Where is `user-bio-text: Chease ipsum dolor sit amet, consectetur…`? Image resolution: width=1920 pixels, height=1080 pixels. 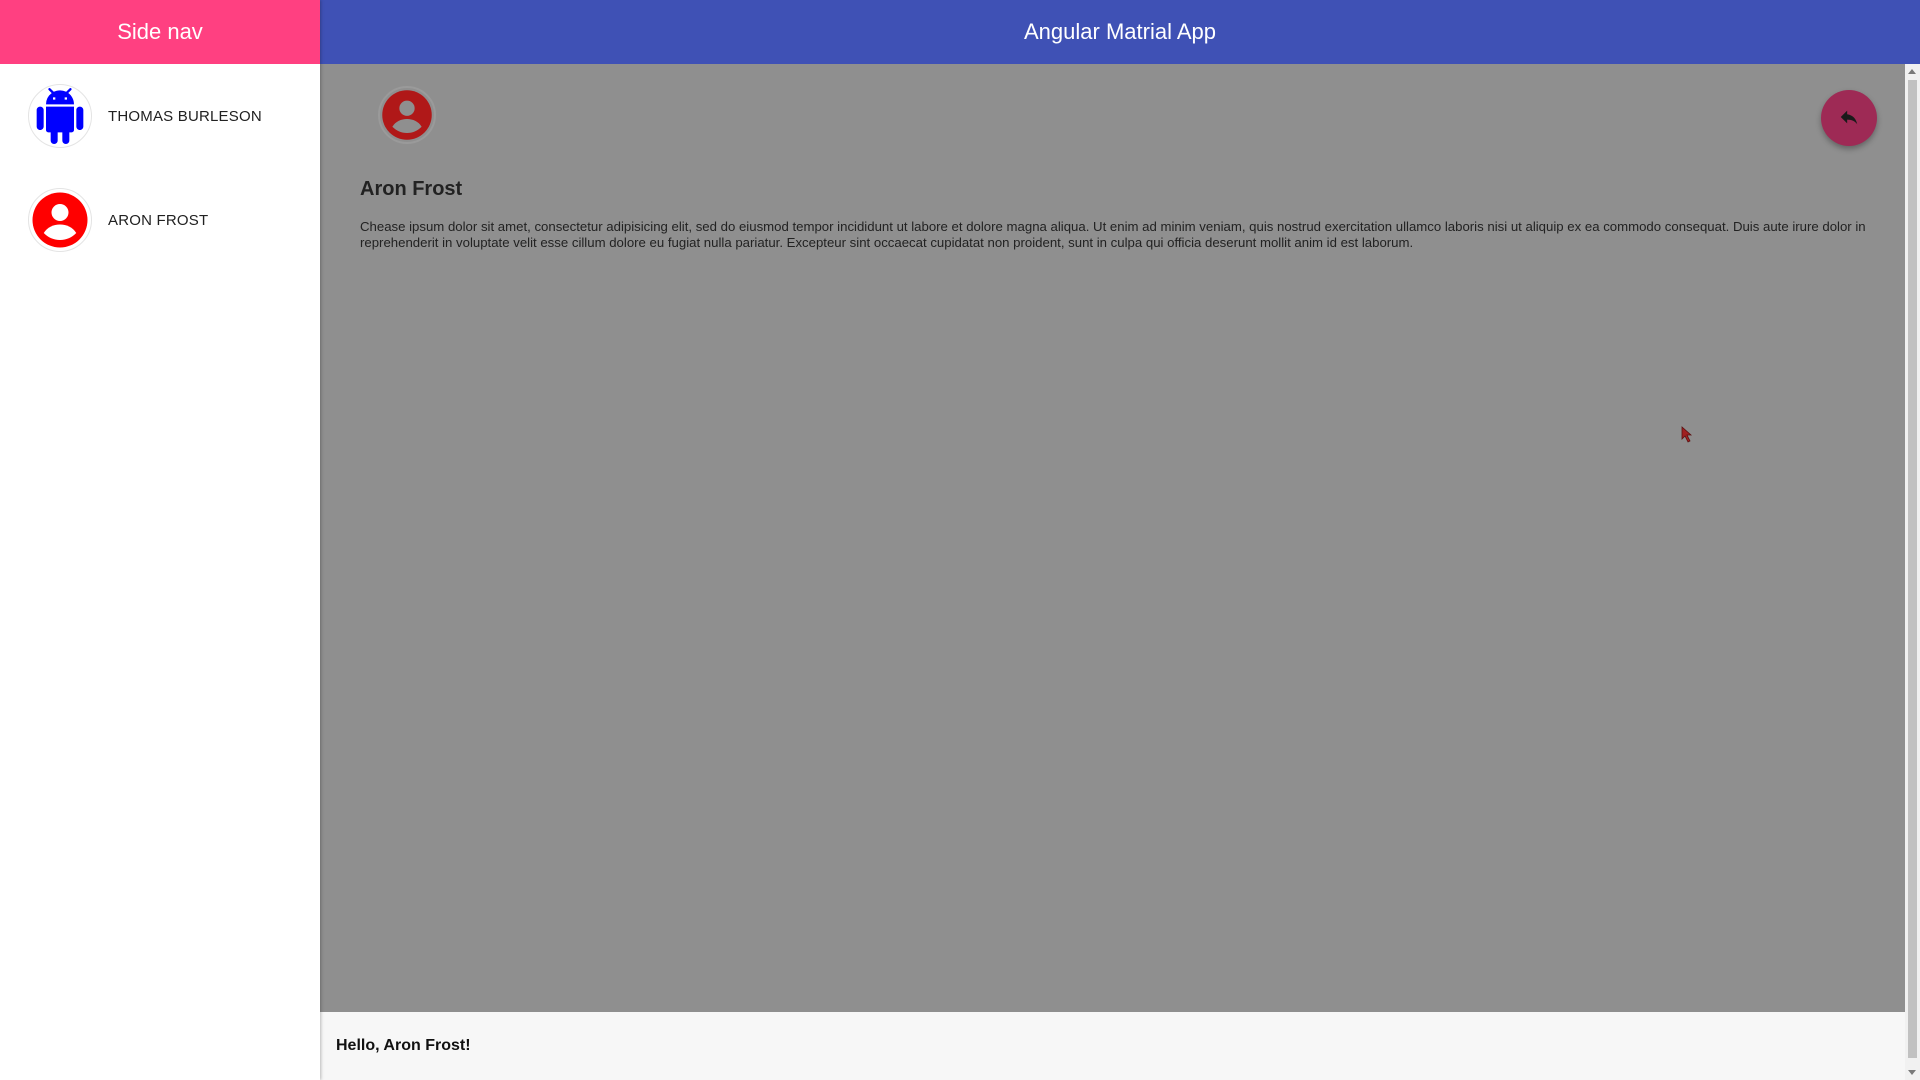
user-bio-text: Chease ipsum dolor sit amet, consectetur… is located at coordinates (1113, 234).